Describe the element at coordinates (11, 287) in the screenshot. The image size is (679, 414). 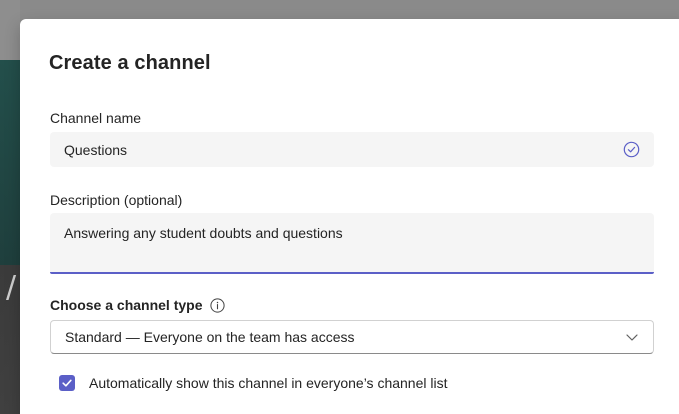
I see `backdrop-partial-glyph: /` at that location.